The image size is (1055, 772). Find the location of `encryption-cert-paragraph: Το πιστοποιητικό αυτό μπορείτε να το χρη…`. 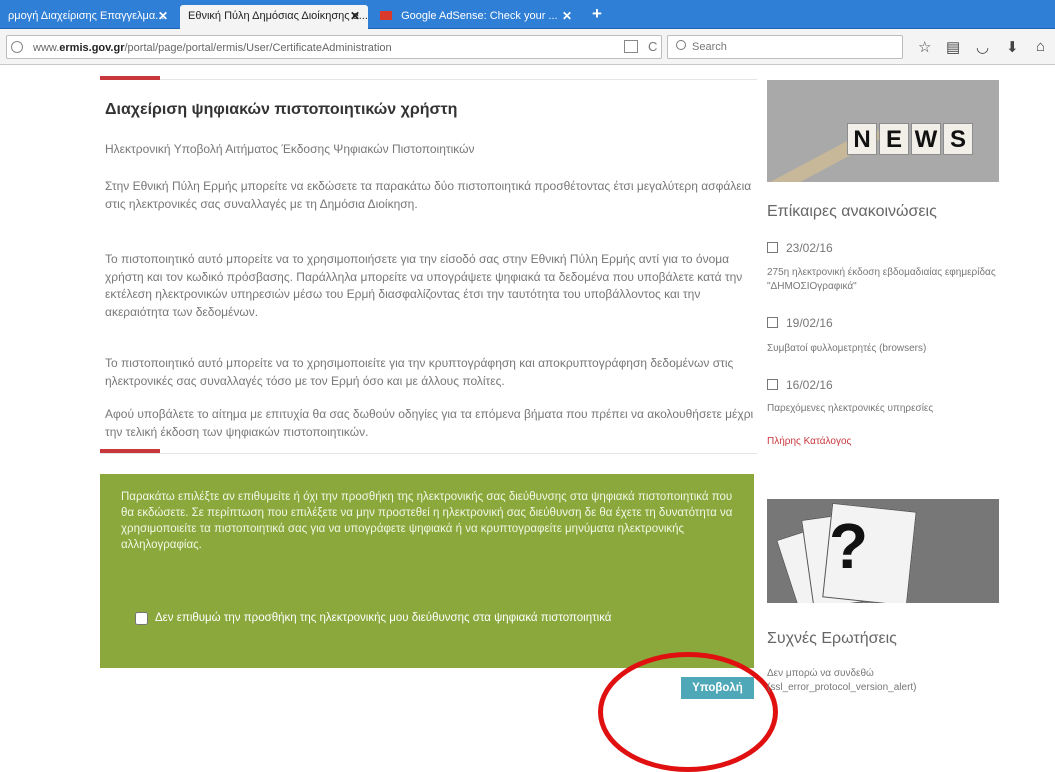

encryption-cert-paragraph: Το πιστοποιητικό αυτό μπορείτε να το χρη… is located at coordinates (419, 372).